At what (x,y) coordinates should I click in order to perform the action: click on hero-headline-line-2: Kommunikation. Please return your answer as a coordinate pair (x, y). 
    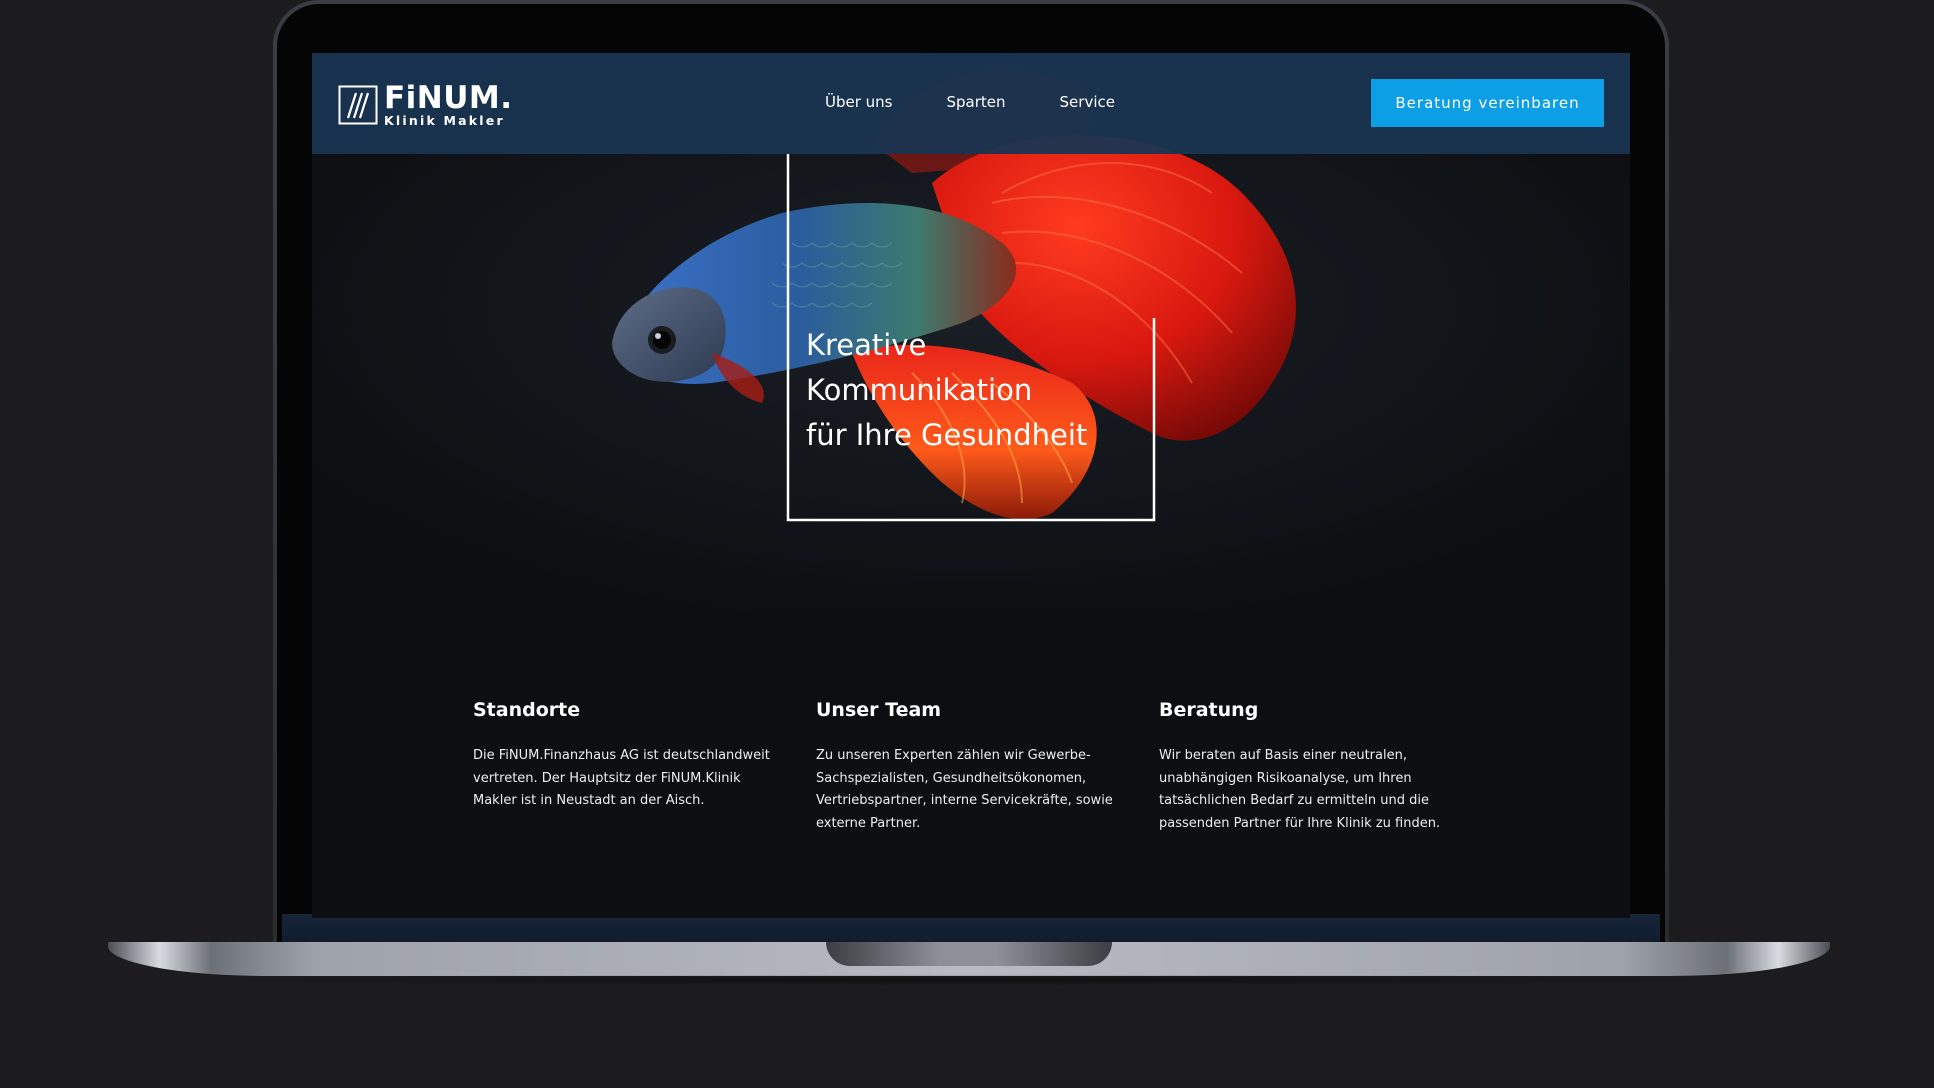
    Looking at the image, I should click on (919, 390).